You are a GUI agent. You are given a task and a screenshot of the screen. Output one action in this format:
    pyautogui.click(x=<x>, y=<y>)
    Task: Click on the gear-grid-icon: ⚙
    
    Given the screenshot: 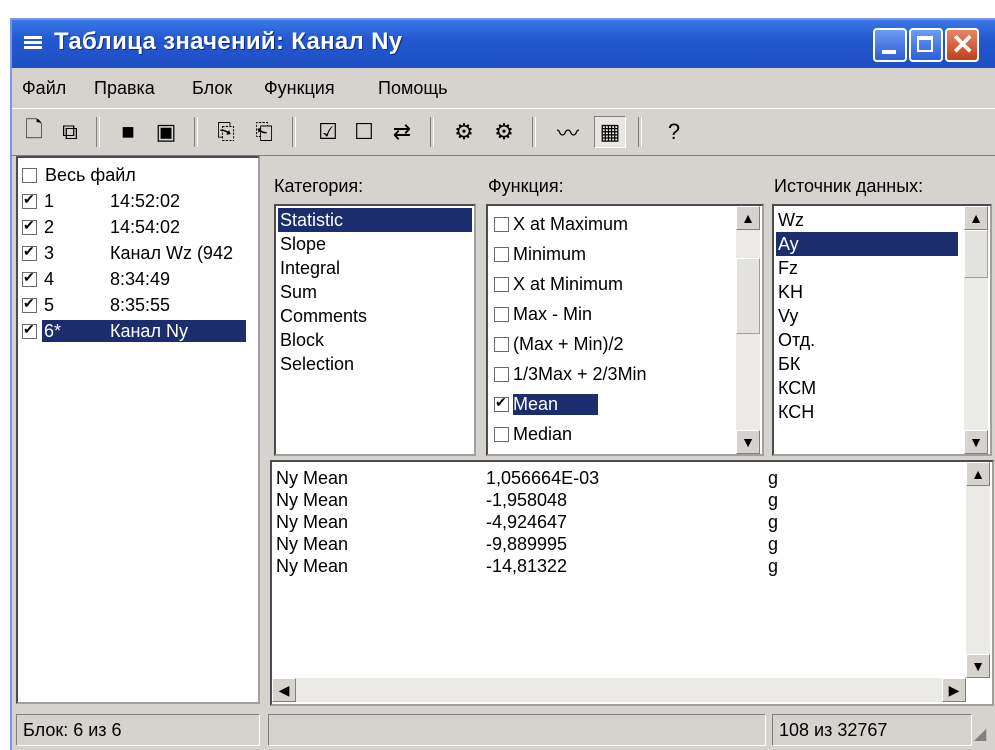 What is the action you would take?
    pyautogui.click(x=504, y=132)
    